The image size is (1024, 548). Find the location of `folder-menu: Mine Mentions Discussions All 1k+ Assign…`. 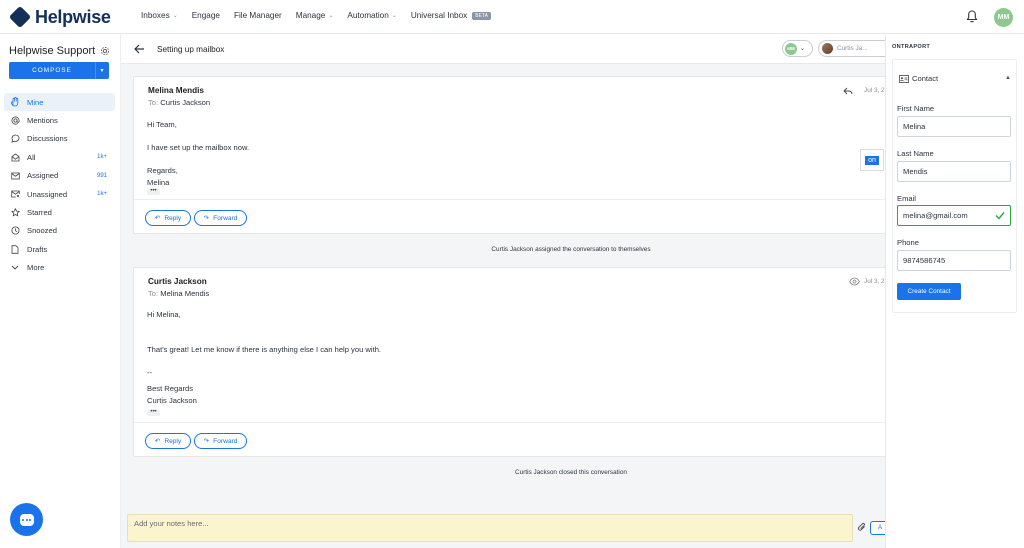

folder-menu: Mine Mentions Discussions All 1k+ Assign… is located at coordinates (59, 185).